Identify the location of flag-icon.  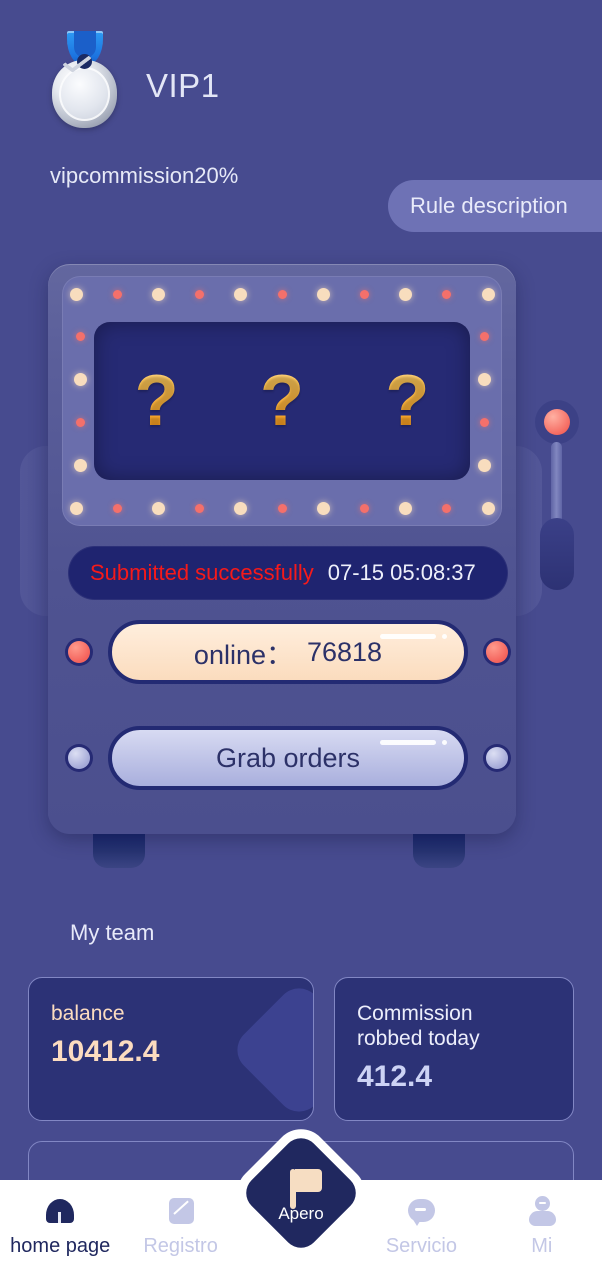
(306, 1189).